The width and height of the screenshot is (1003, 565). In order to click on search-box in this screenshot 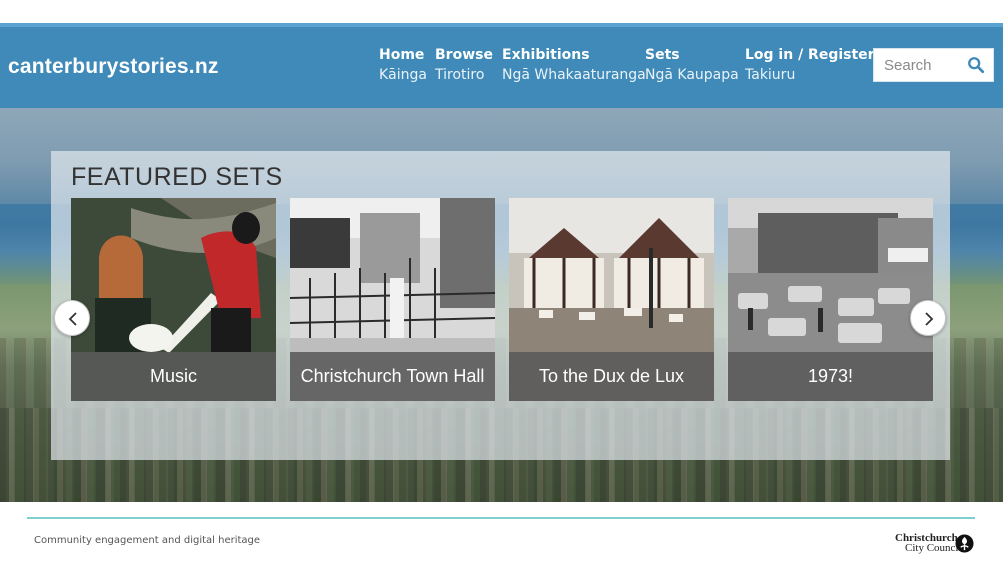, I will do `click(933, 65)`.